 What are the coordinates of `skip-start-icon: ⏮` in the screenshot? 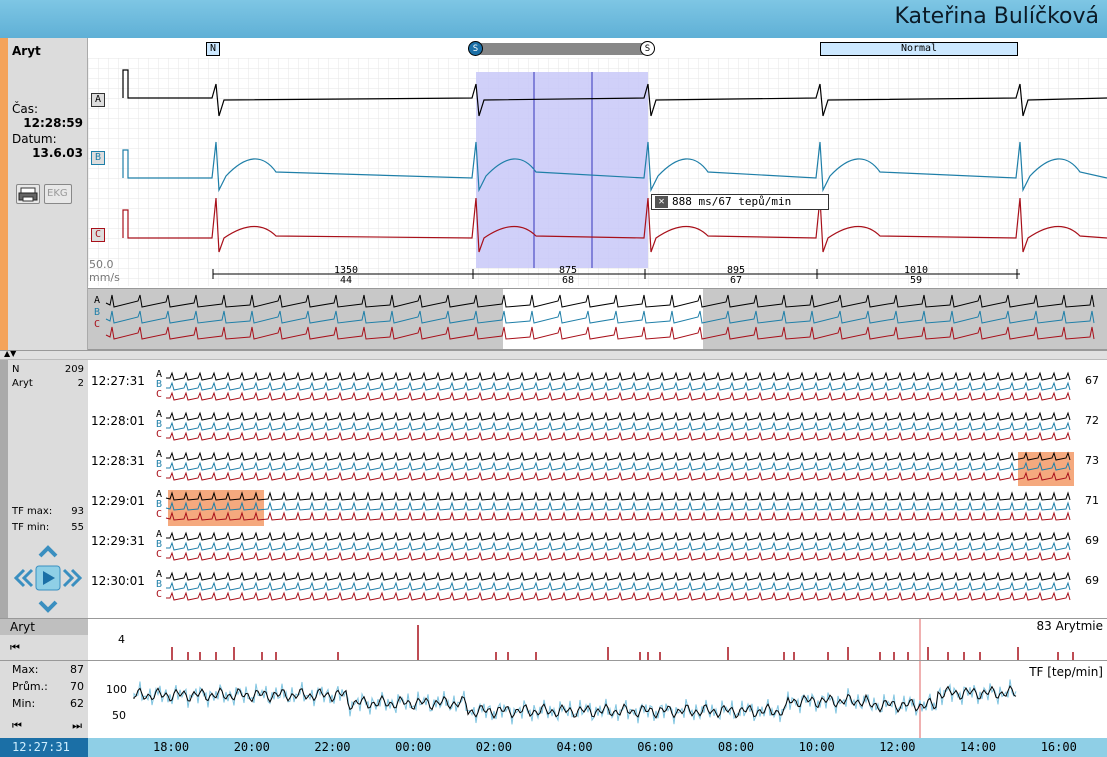 It's located at (17, 726).